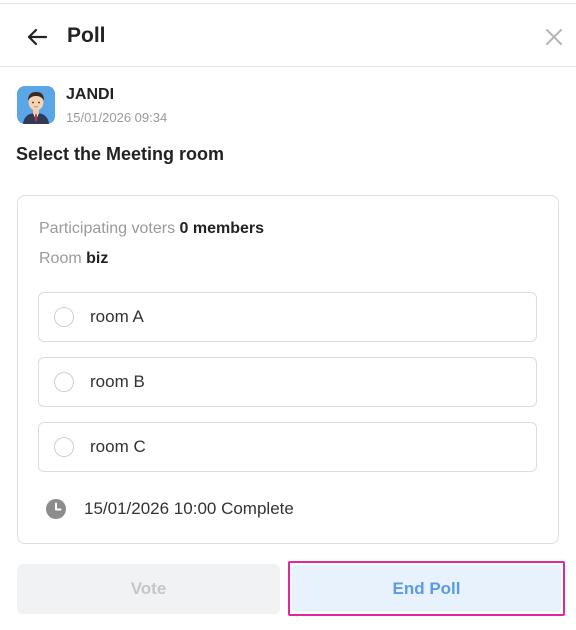 The width and height of the screenshot is (576, 630). I want to click on option-label: room B, so click(117, 381).